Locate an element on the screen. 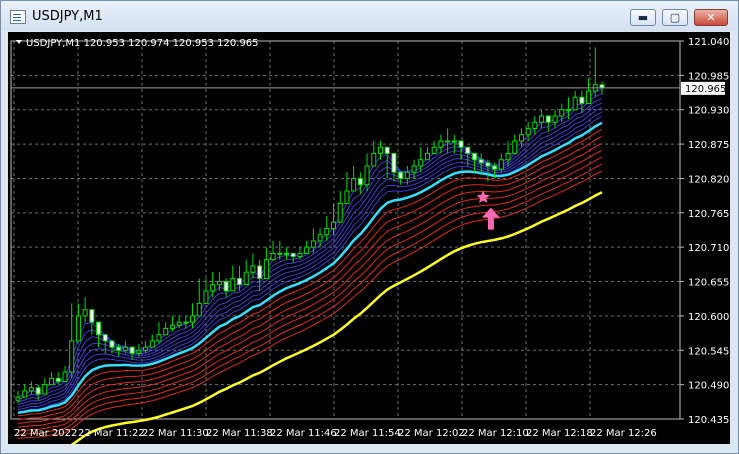 The image size is (739, 454). y-tick-label: 120.985 is located at coordinates (708, 76).